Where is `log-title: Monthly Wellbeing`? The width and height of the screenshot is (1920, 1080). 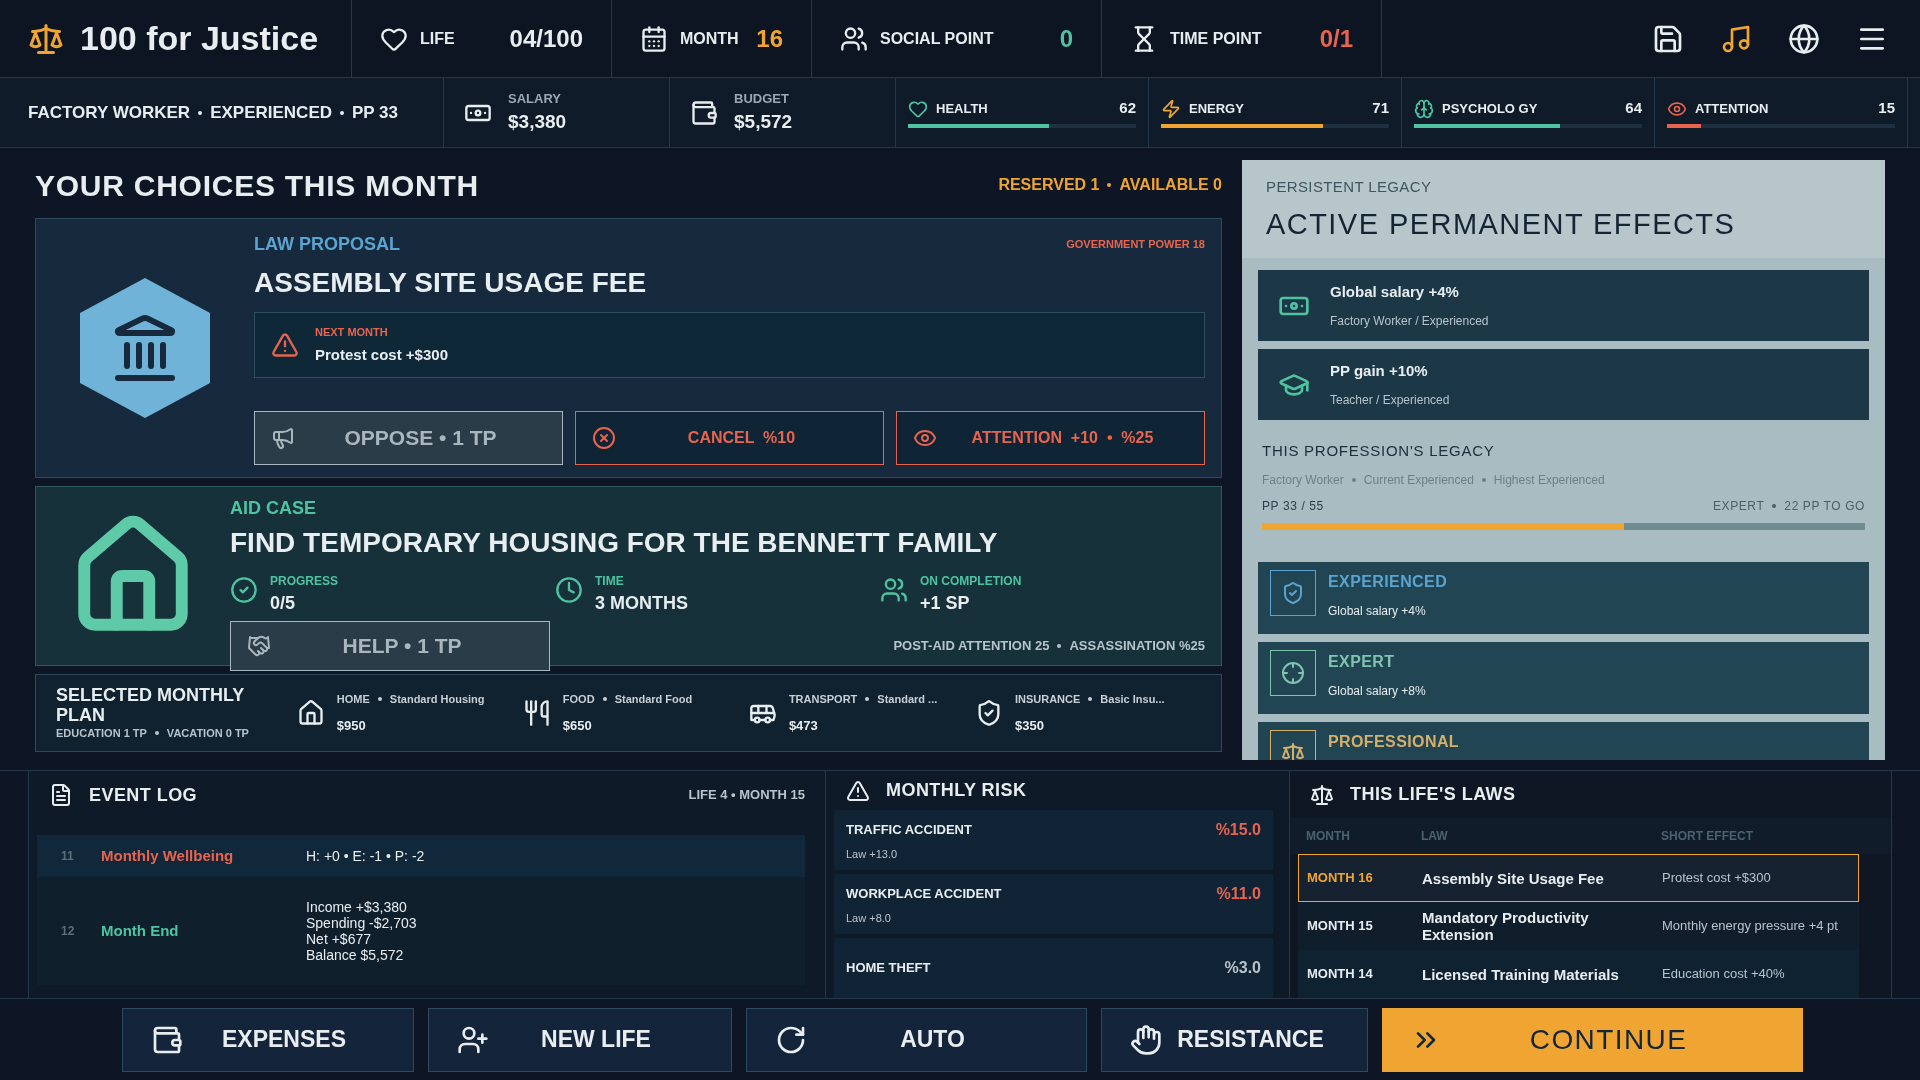 log-title: Monthly Wellbeing is located at coordinates (168, 855).